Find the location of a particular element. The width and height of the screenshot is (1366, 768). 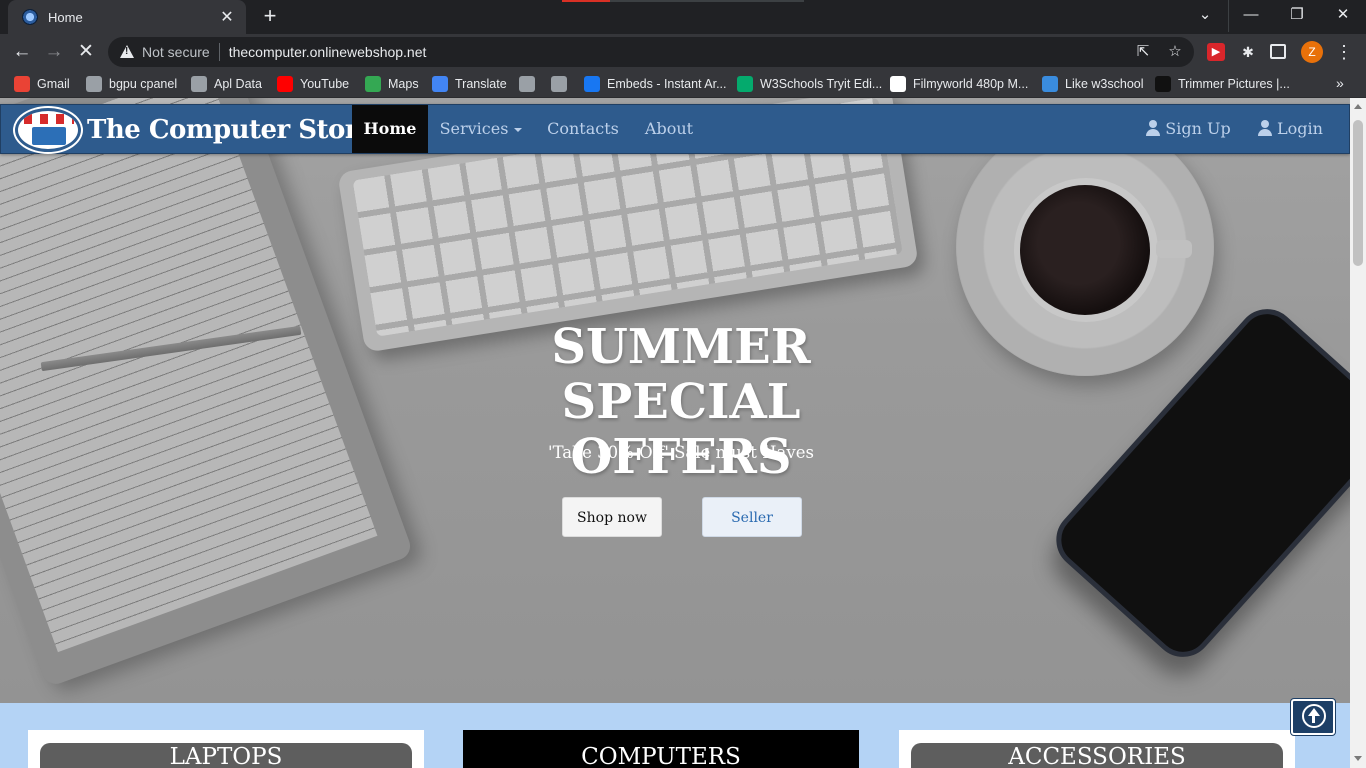

shop-now-button: Shop now is located at coordinates (612, 517).